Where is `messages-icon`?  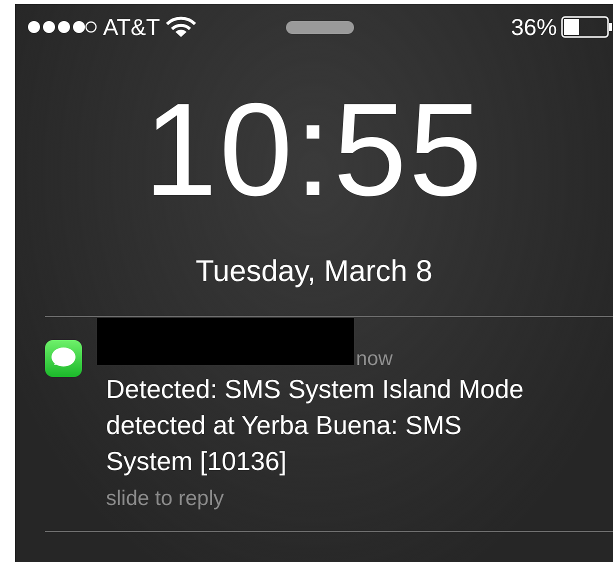
messages-icon is located at coordinates (63, 358).